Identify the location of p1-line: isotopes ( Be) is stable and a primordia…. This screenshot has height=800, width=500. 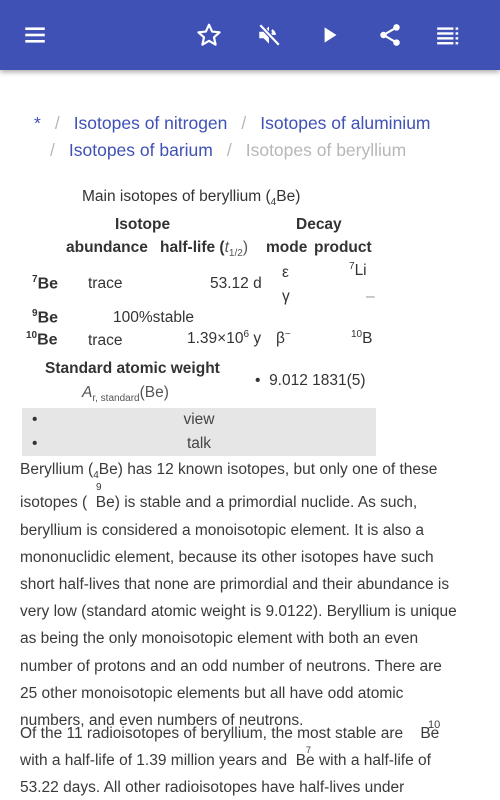
(219, 503).